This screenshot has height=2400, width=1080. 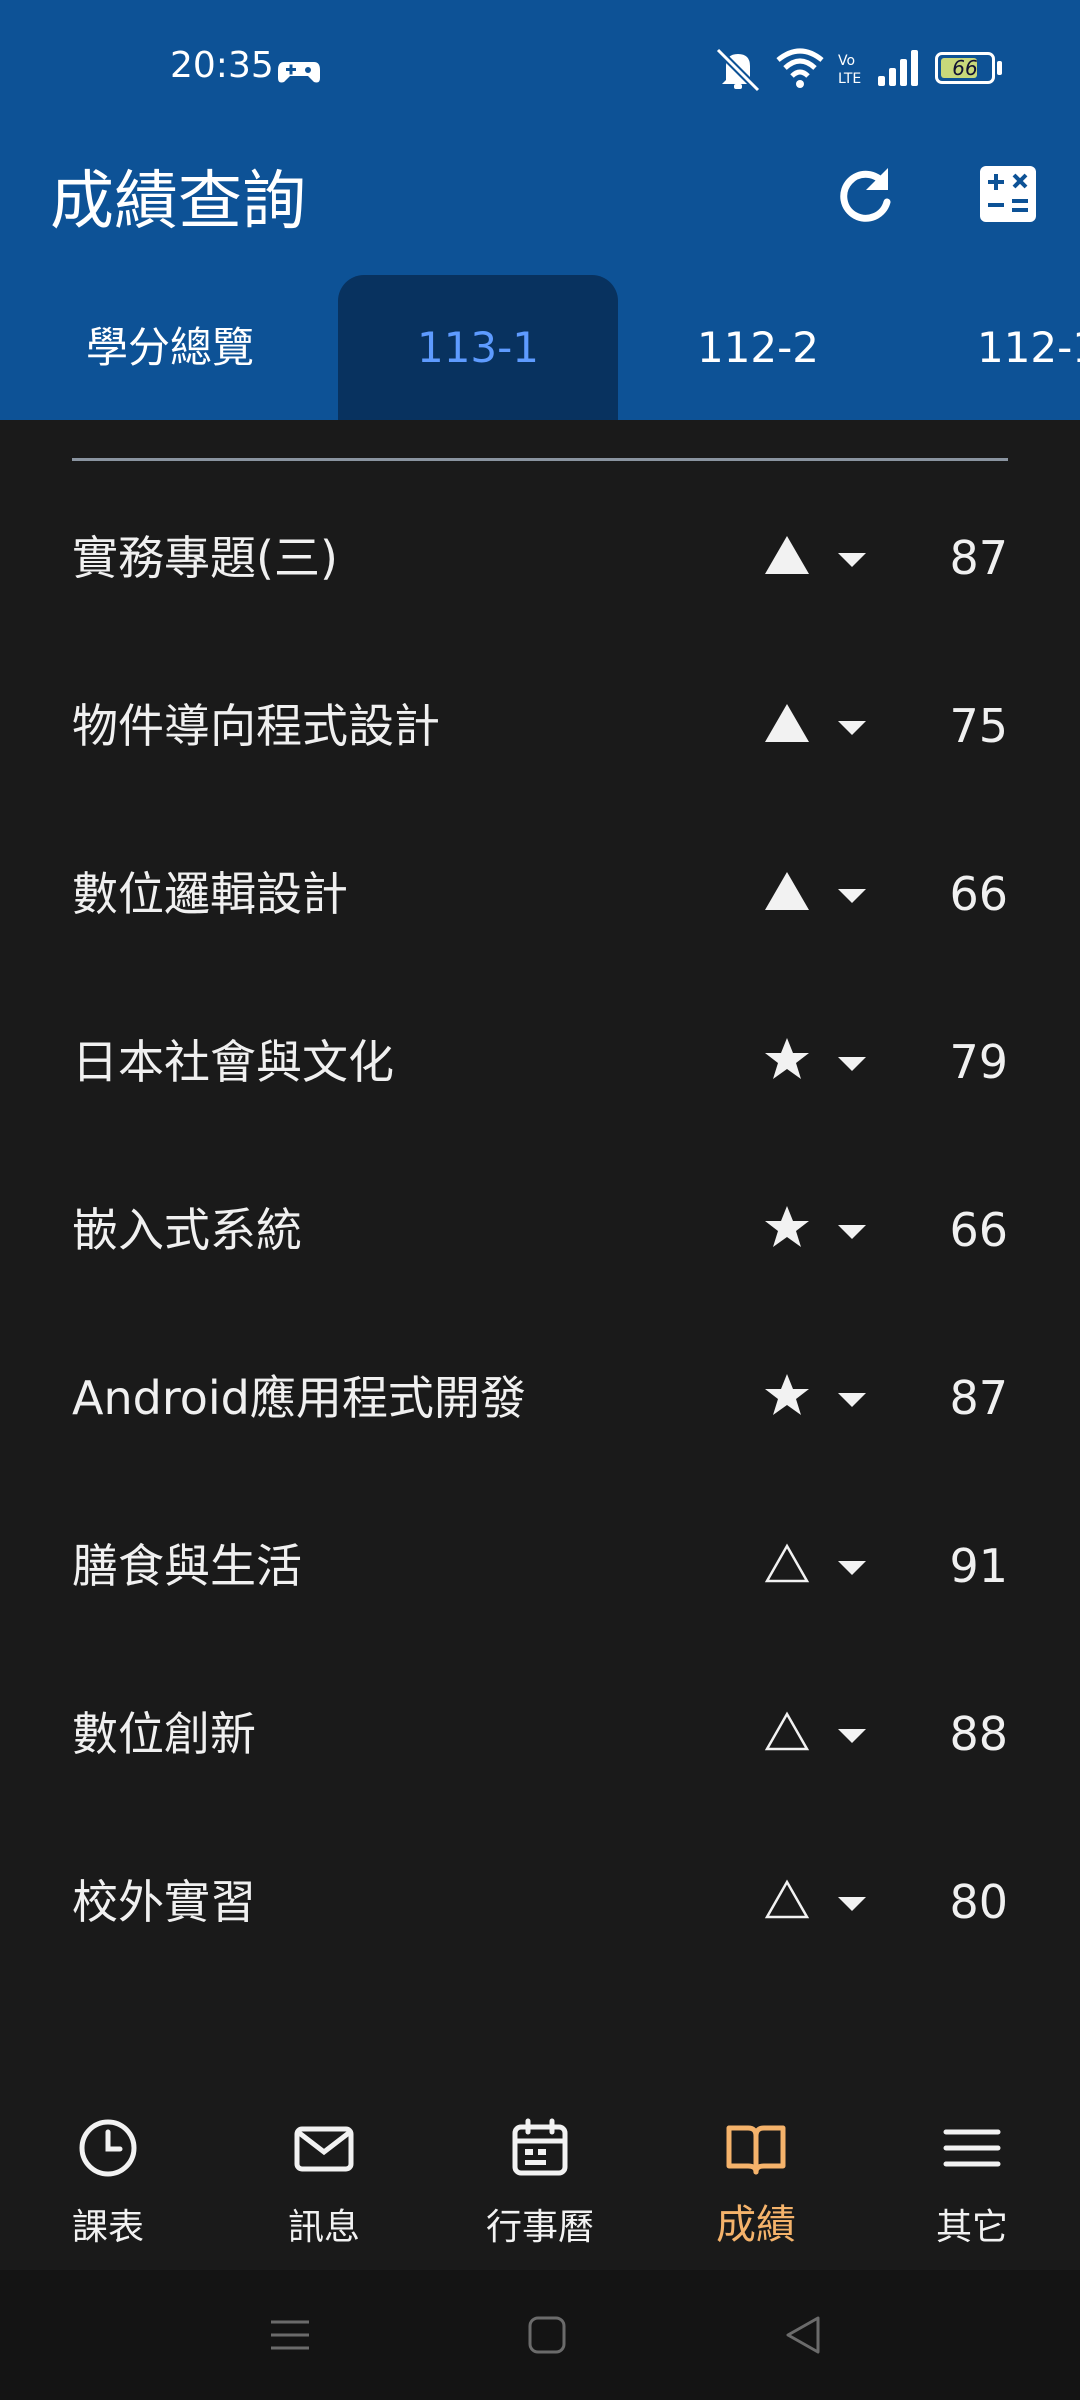 What do you see at coordinates (800, 68) in the screenshot?
I see `wifi-icon` at bounding box center [800, 68].